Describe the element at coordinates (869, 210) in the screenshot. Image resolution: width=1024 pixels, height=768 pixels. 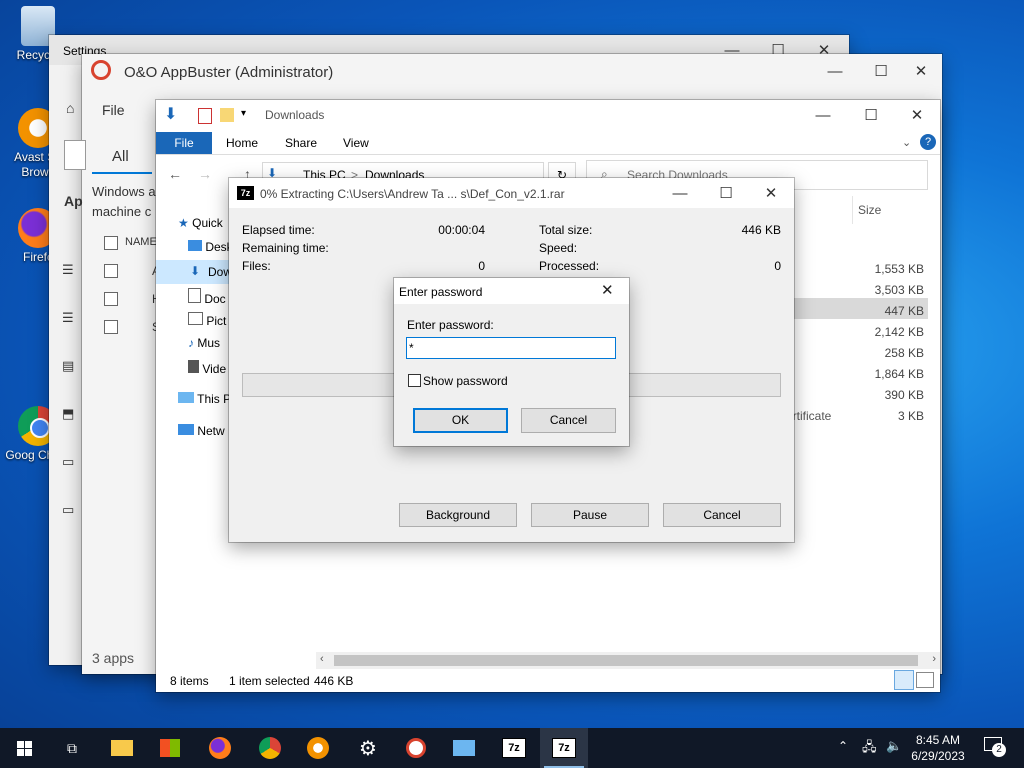
I see `column-size: Size` at that location.